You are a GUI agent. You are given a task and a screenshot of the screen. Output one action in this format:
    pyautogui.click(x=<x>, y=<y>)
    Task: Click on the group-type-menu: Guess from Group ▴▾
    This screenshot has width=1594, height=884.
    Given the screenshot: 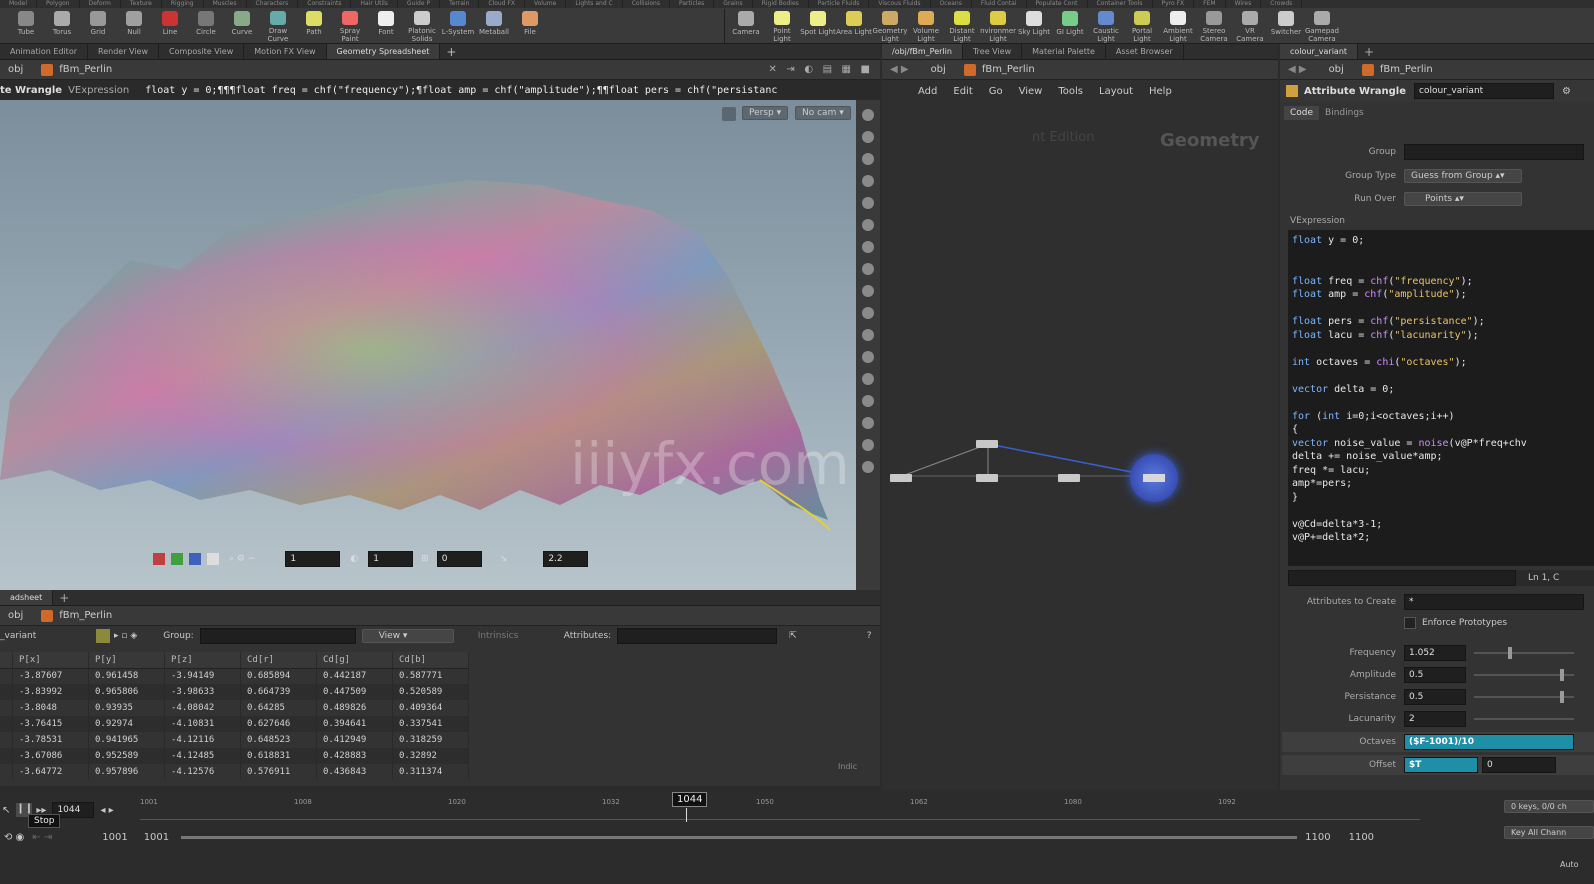 What is the action you would take?
    pyautogui.click(x=1463, y=176)
    